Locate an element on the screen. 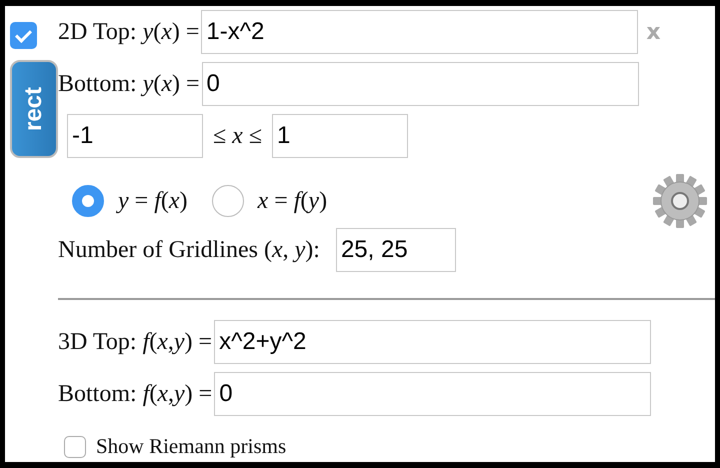  range-label: ≤ x ≤ is located at coordinates (237, 136).